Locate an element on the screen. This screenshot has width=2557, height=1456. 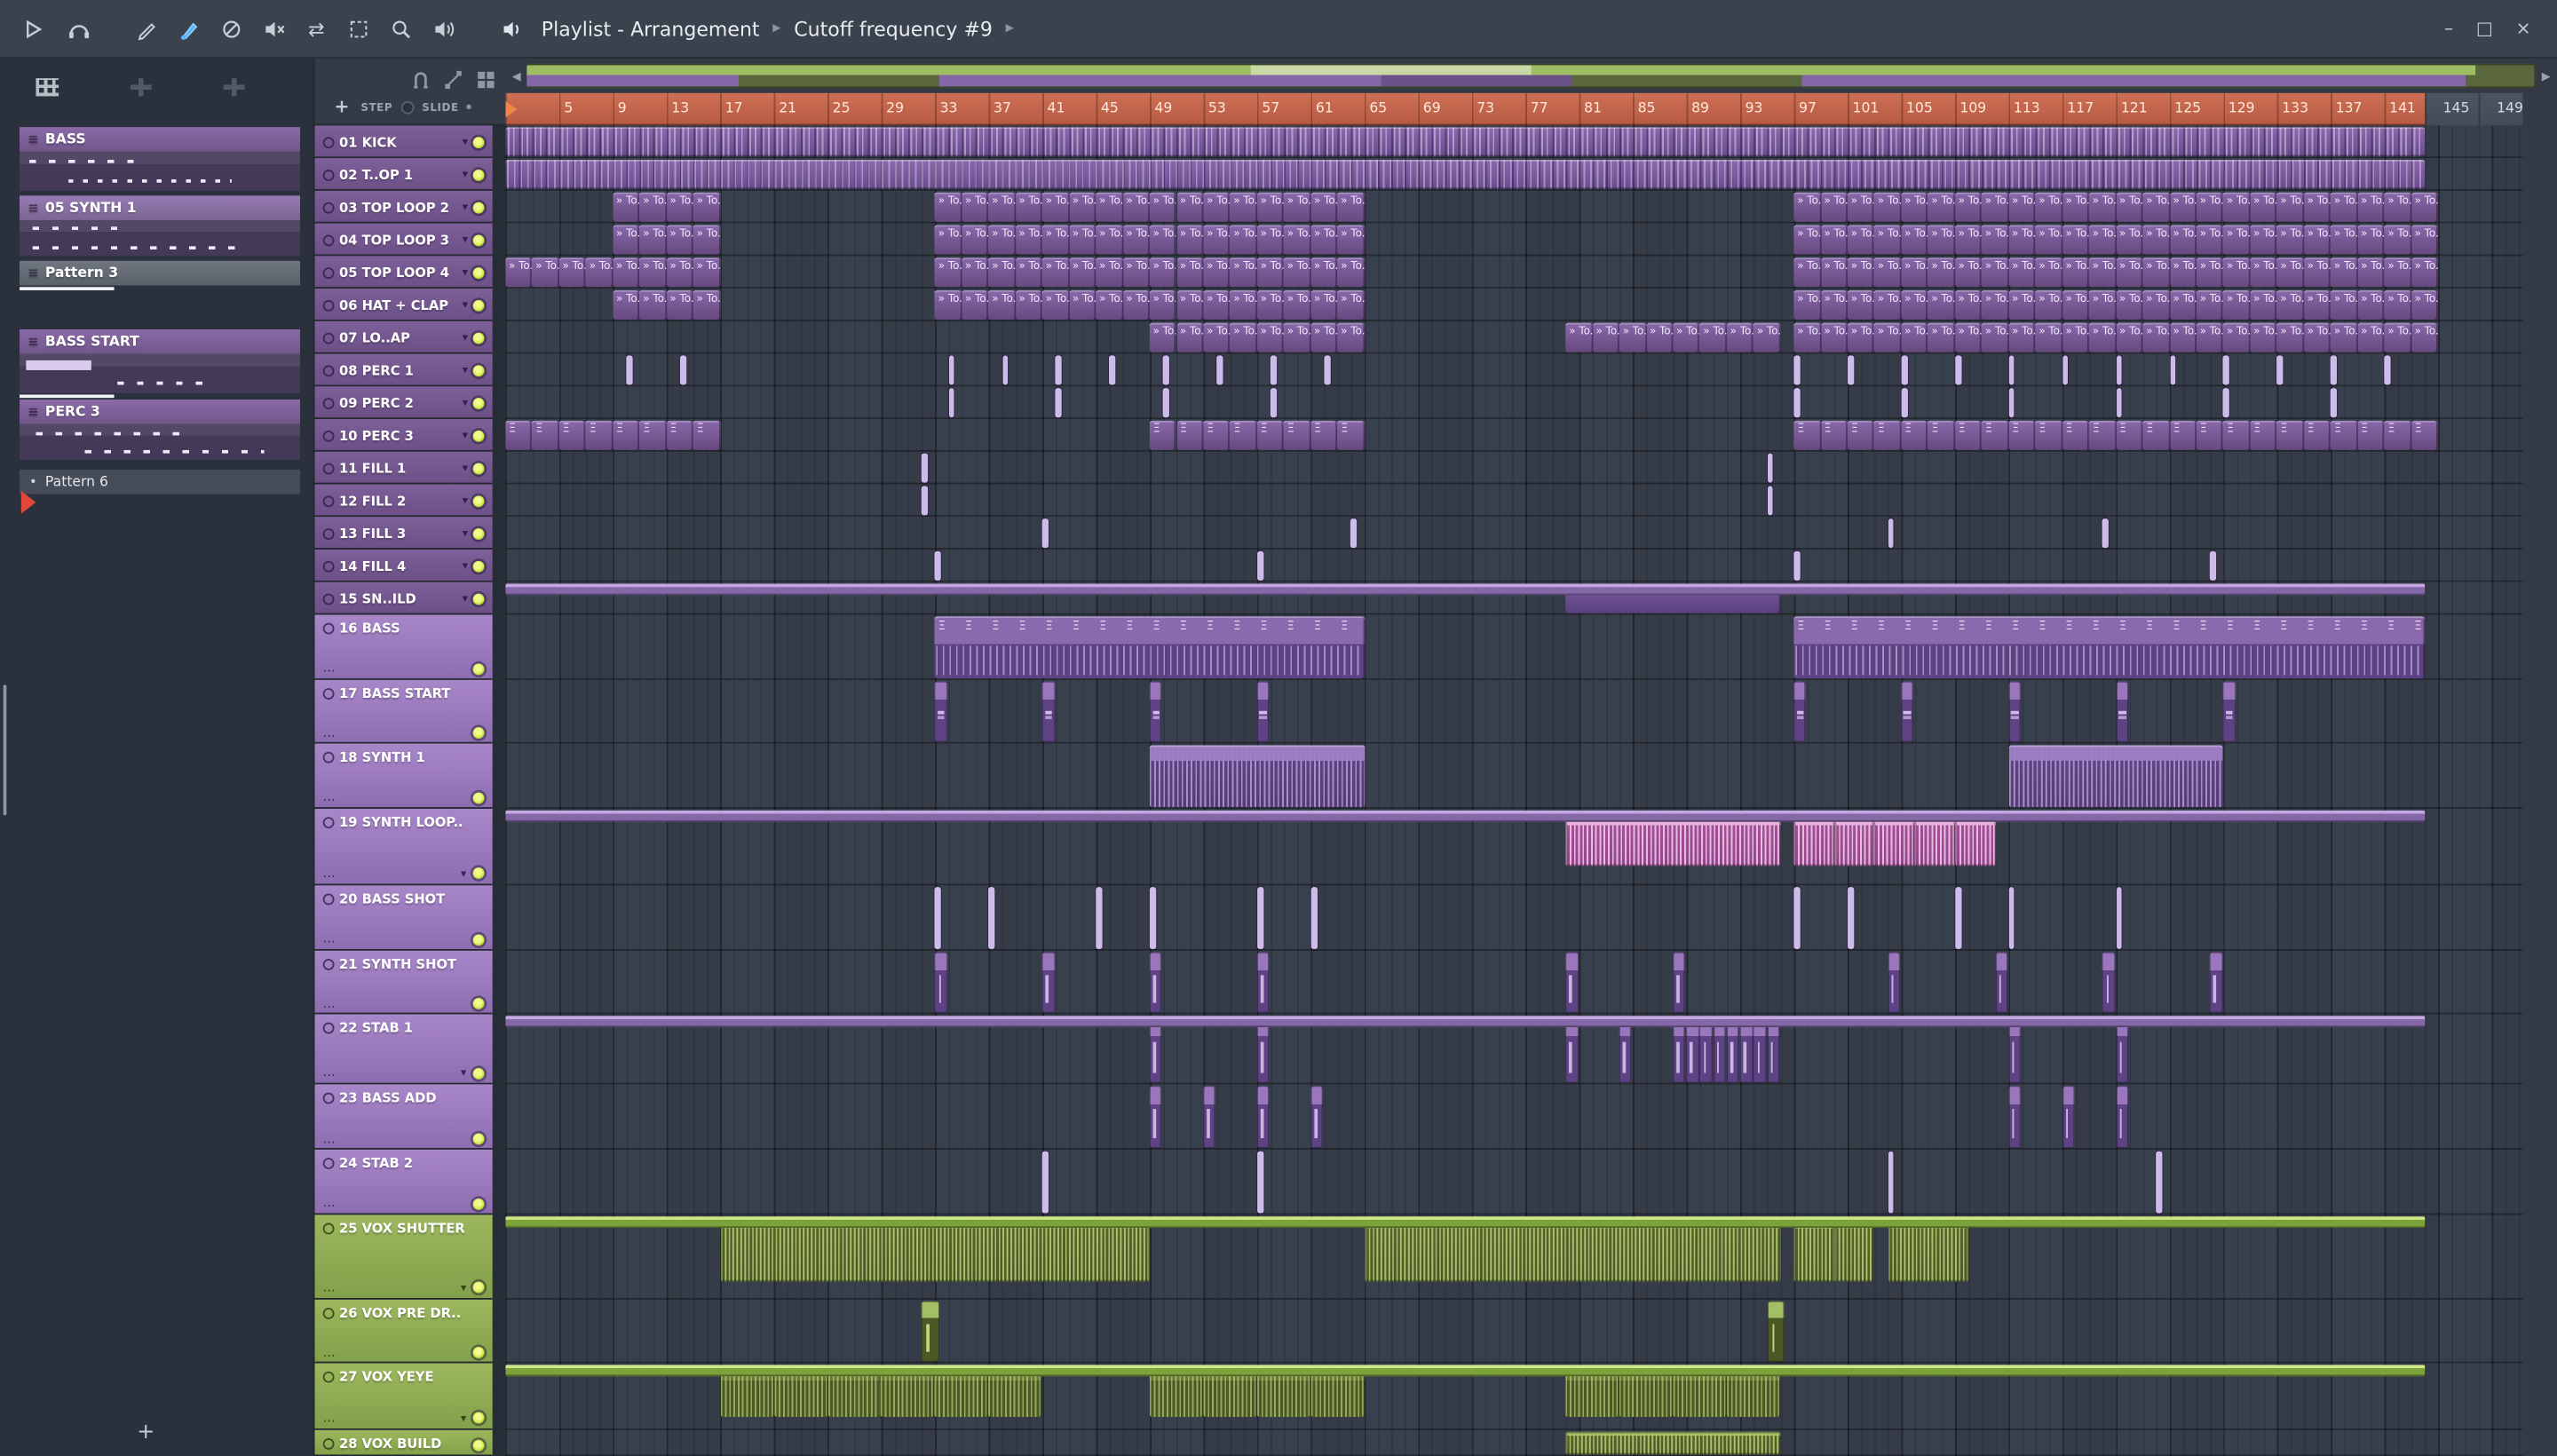
mute-icon is located at coordinates (273, 28).